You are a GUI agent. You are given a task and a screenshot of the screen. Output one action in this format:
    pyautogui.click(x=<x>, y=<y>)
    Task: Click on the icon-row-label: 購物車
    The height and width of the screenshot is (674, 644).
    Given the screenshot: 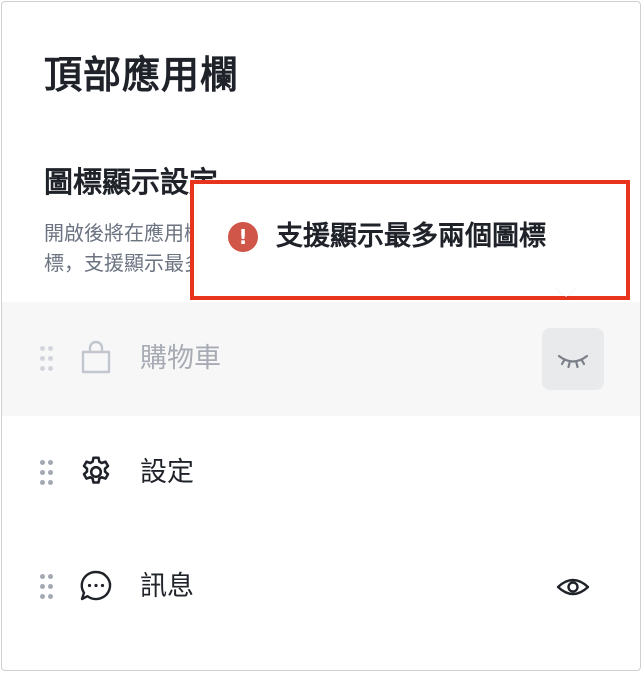 What is the action you would take?
    pyautogui.click(x=180, y=358)
    